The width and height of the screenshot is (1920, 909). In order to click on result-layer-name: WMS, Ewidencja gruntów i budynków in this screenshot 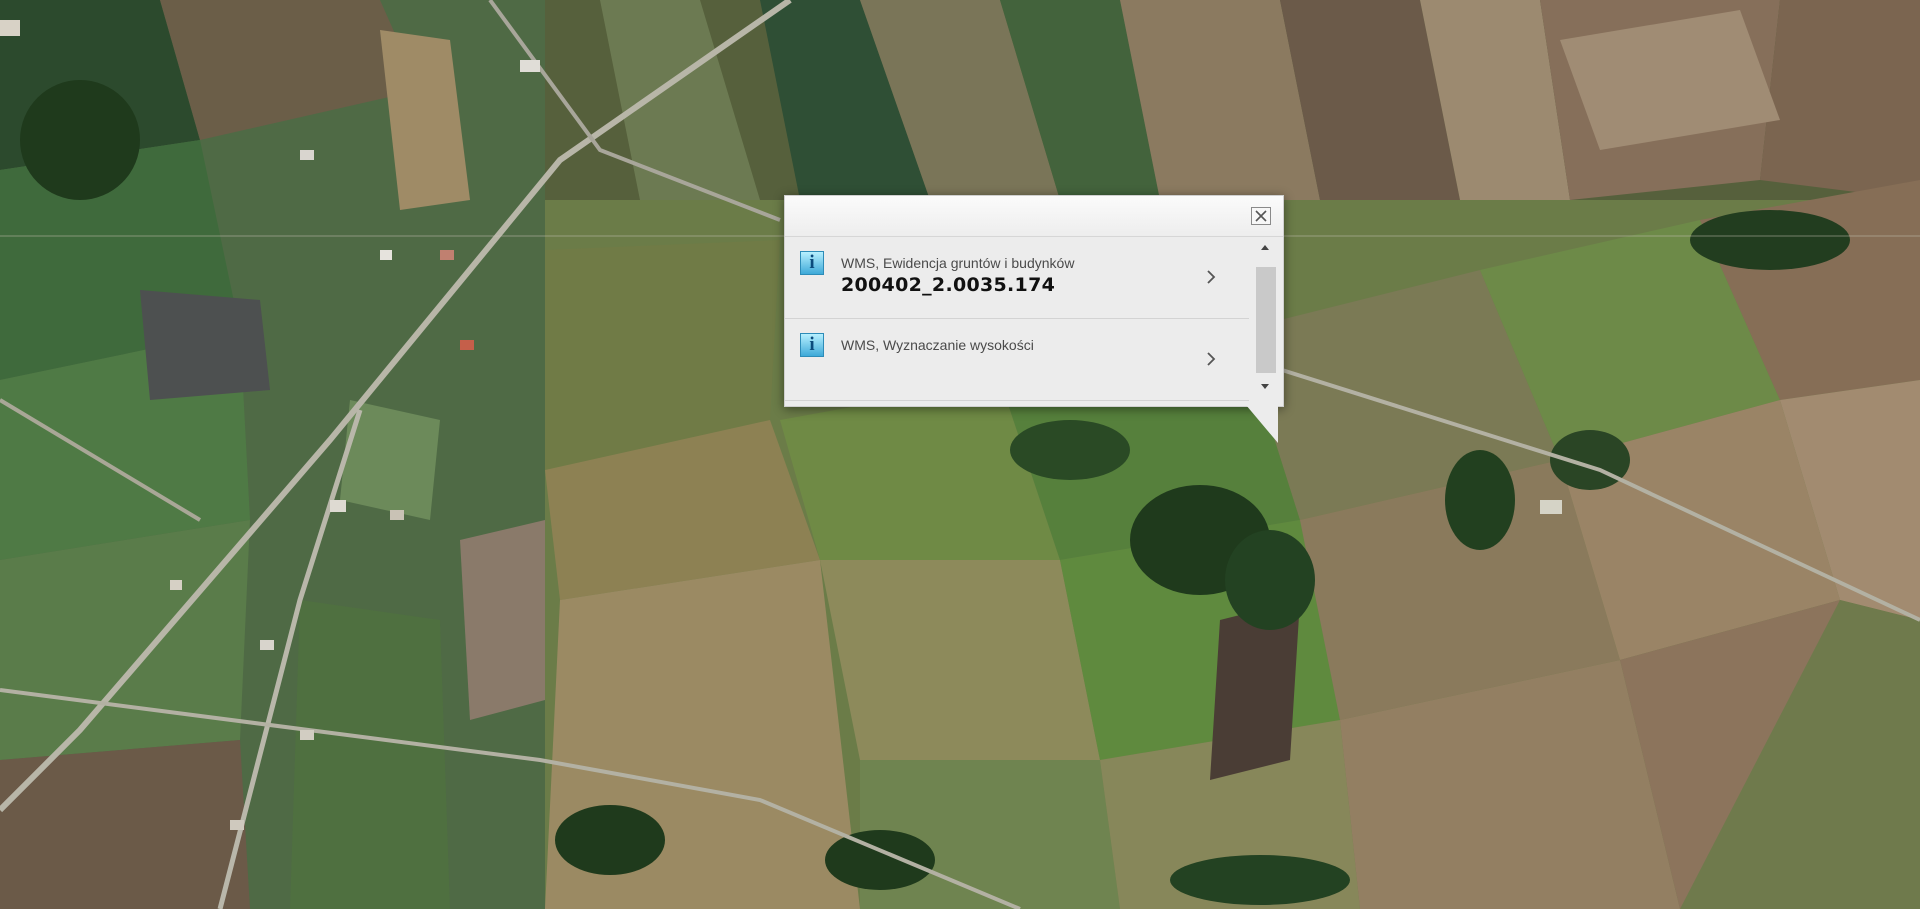, I will do `click(958, 263)`.